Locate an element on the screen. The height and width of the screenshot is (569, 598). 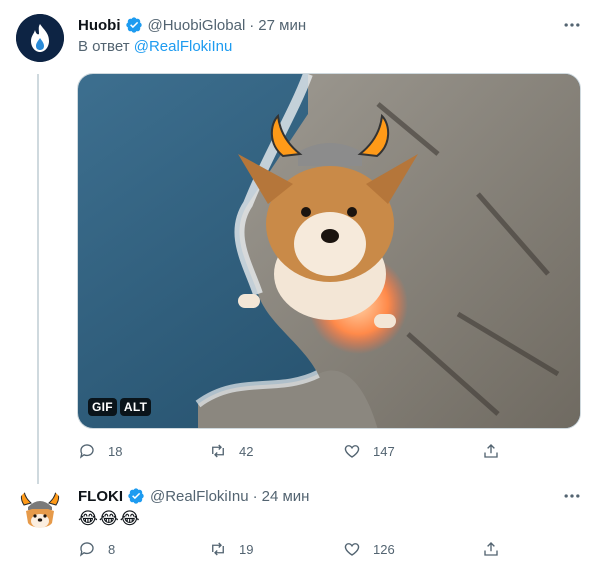
media-badges: GIF ALT is located at coordinates (120, 407).